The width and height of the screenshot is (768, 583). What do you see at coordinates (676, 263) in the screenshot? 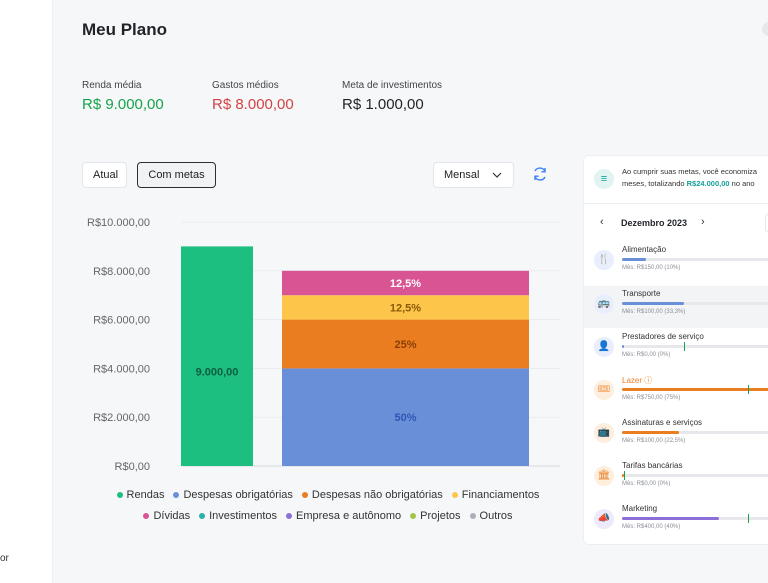
I see `category-row: 🍴 Alimentação Mês: R$150,00 (10%)` at bounding box center [676, 263].